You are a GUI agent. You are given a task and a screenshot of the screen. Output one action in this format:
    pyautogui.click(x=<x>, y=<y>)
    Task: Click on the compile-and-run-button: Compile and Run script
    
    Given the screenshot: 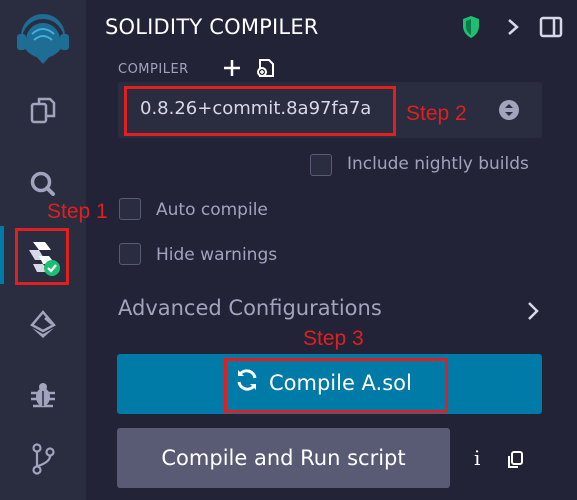 What is the action you would take?
    pyautogui.click(x=283, y=458)
    